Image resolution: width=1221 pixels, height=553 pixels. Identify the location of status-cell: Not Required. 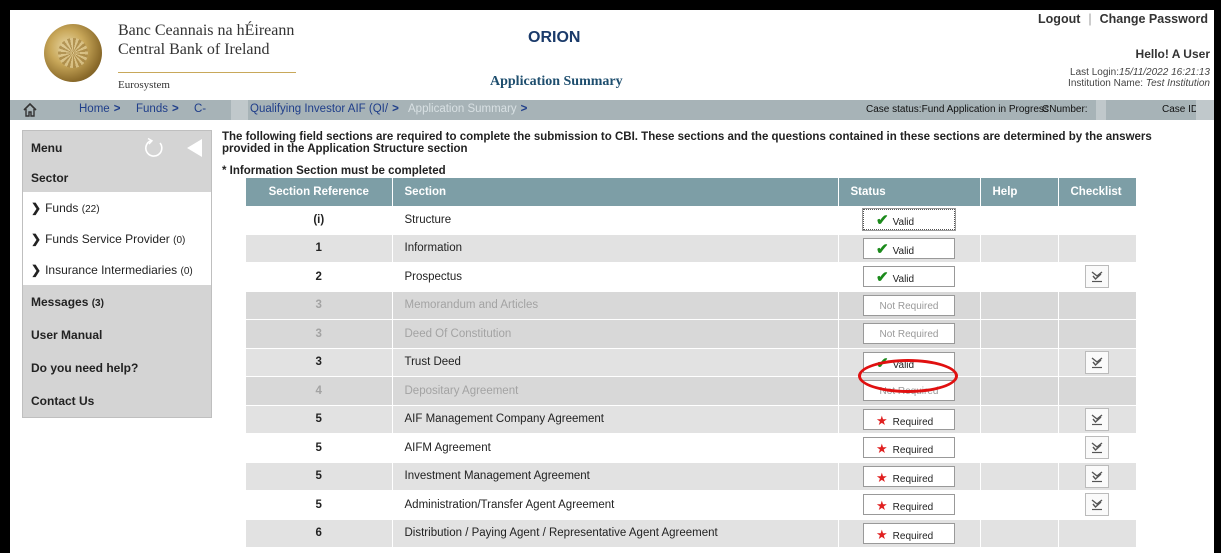
(909, 305).